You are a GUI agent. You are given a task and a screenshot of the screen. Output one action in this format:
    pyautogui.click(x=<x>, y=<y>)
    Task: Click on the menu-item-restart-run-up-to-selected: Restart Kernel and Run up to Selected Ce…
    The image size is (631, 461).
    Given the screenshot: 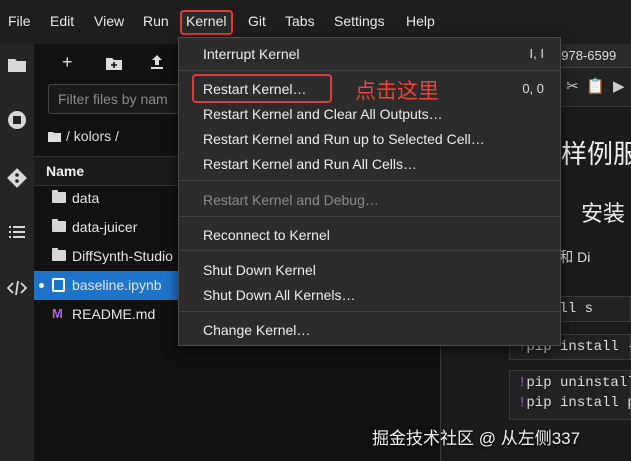 What is the action you would take?
    pyautogui.click(x=369, y=139)
    